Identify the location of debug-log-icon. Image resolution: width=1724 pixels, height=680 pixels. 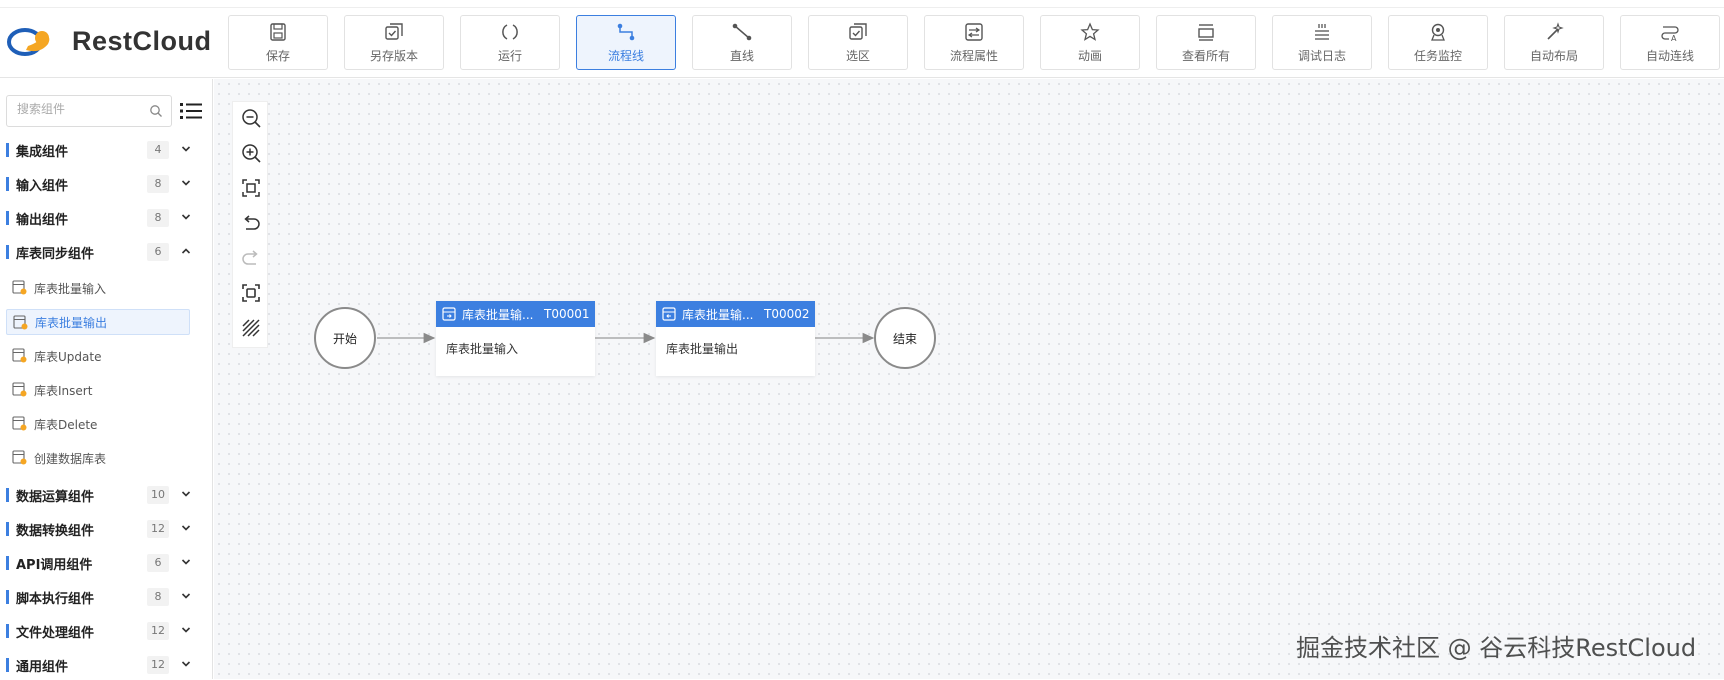
(1322, 32).